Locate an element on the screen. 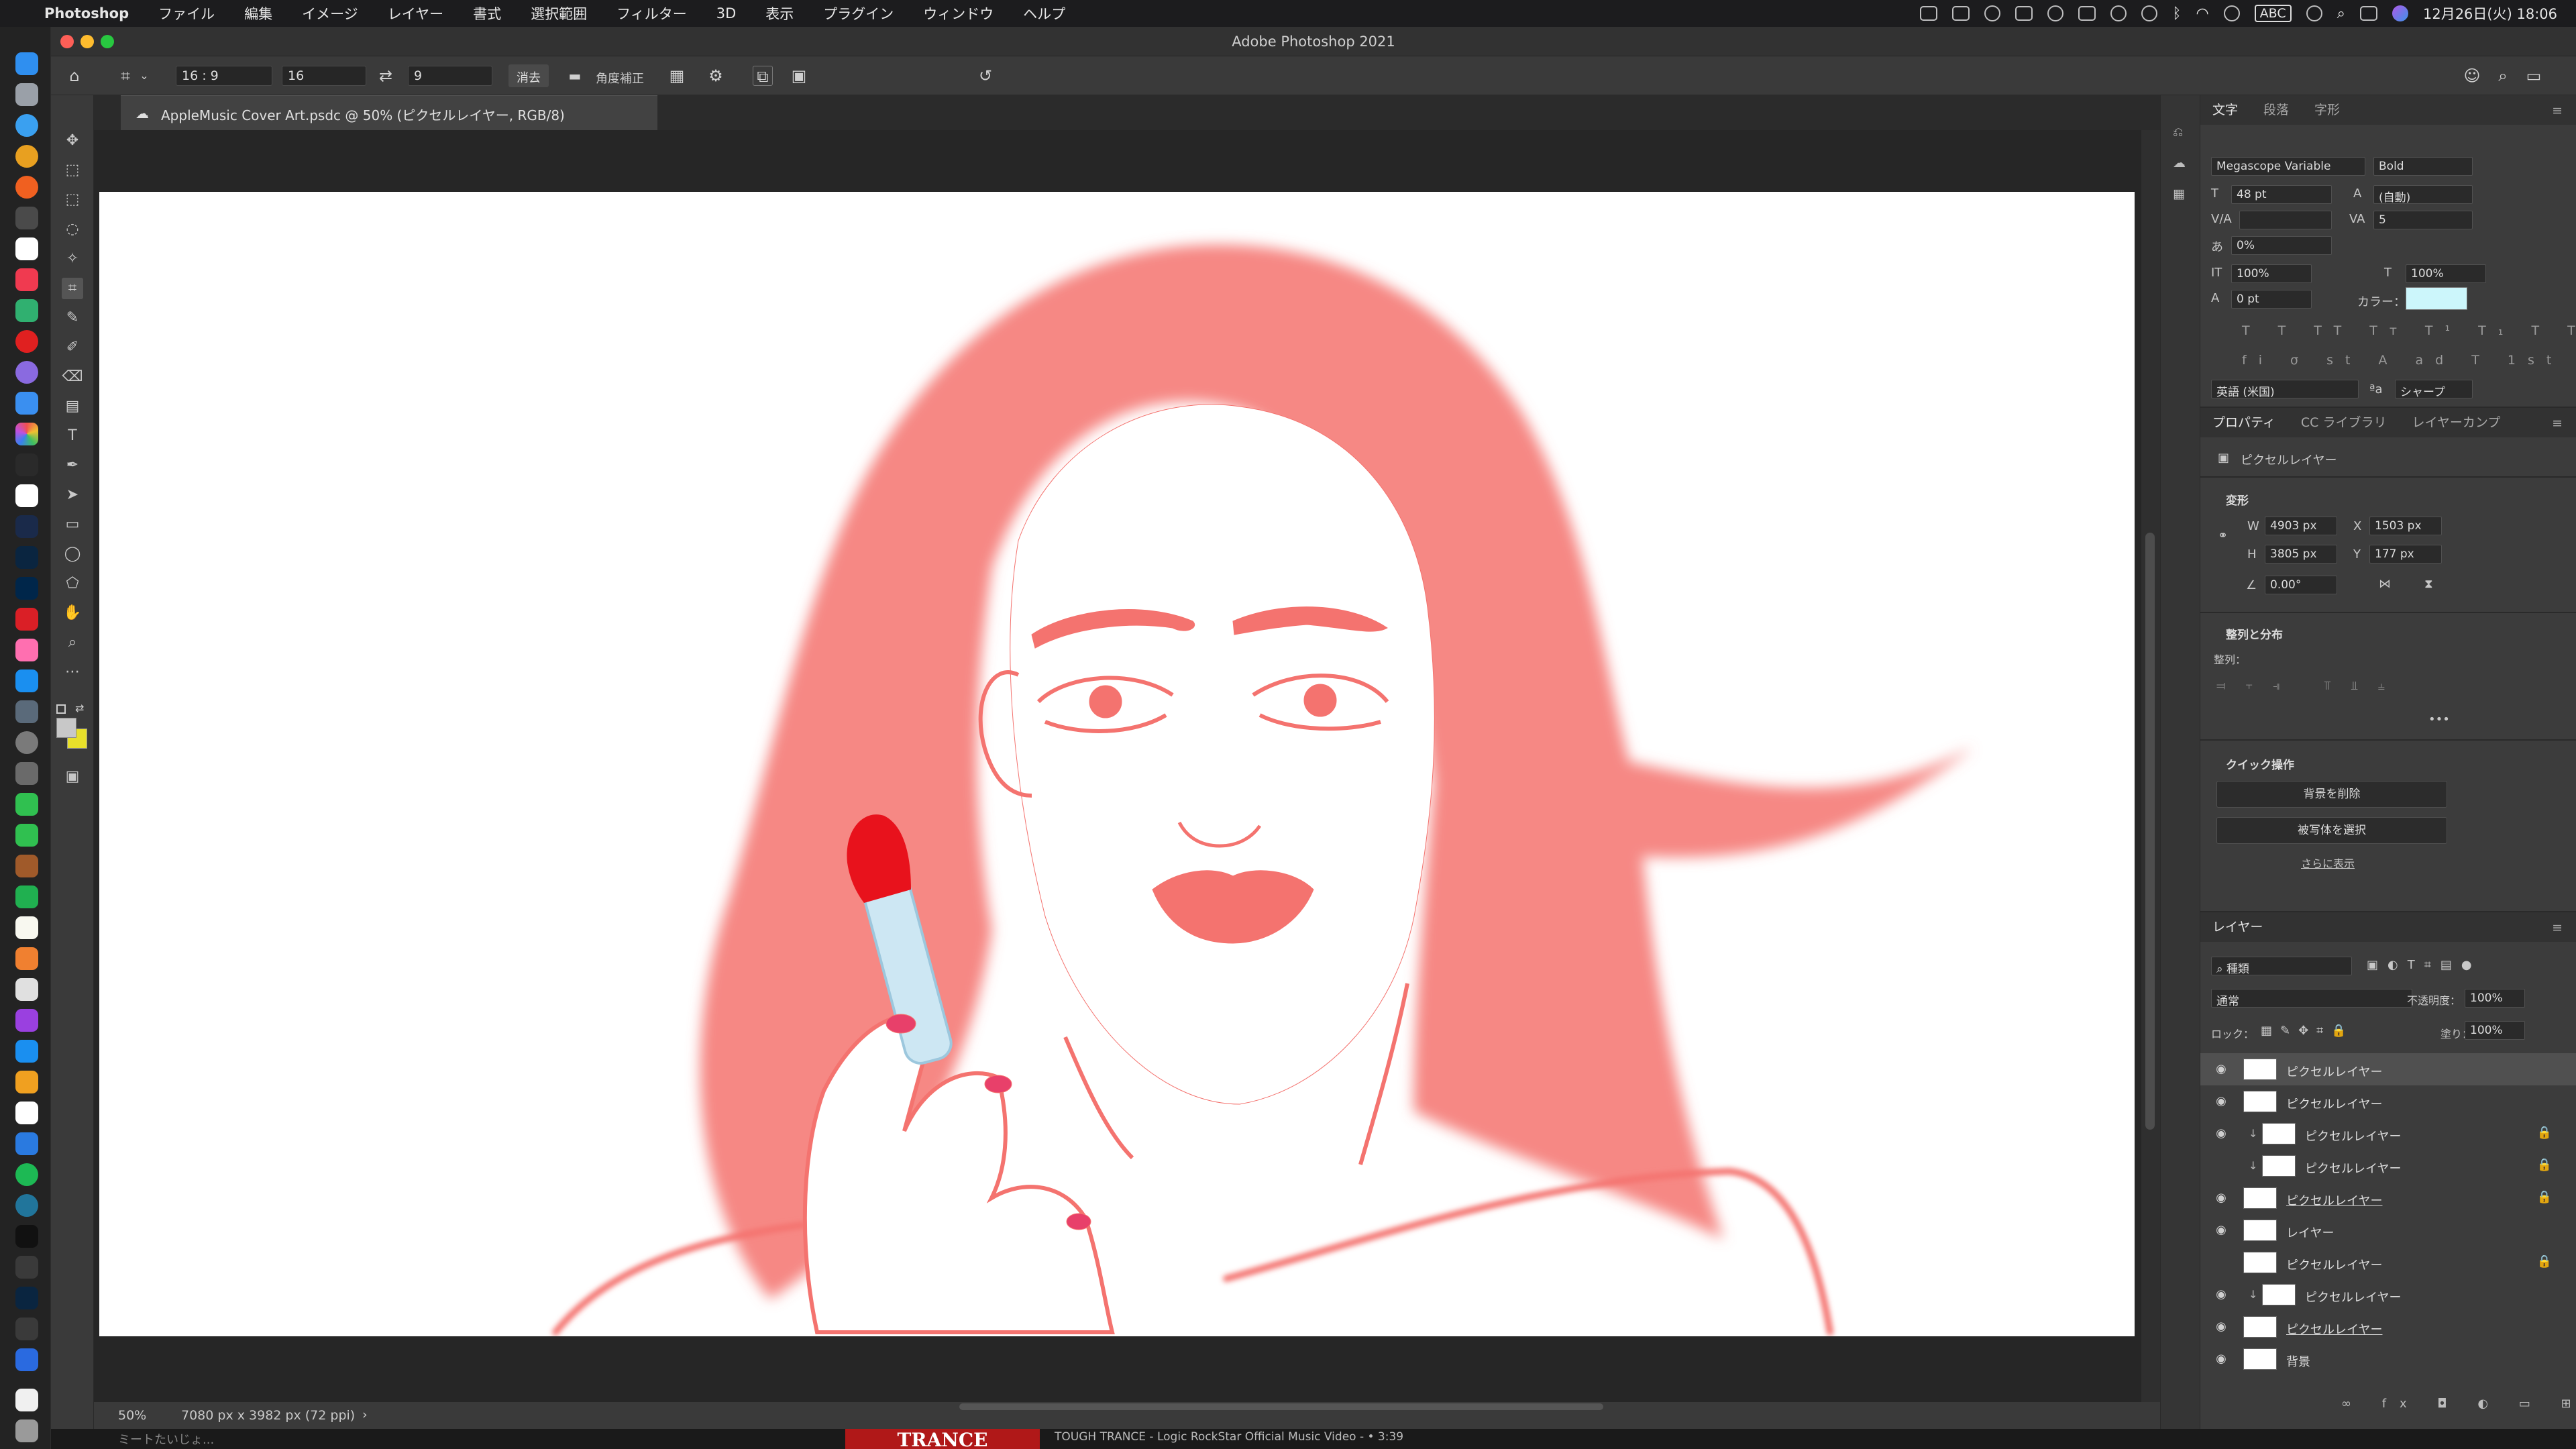  crop-ratio-select: 16 : 9 is located at coordinates (224, 76).